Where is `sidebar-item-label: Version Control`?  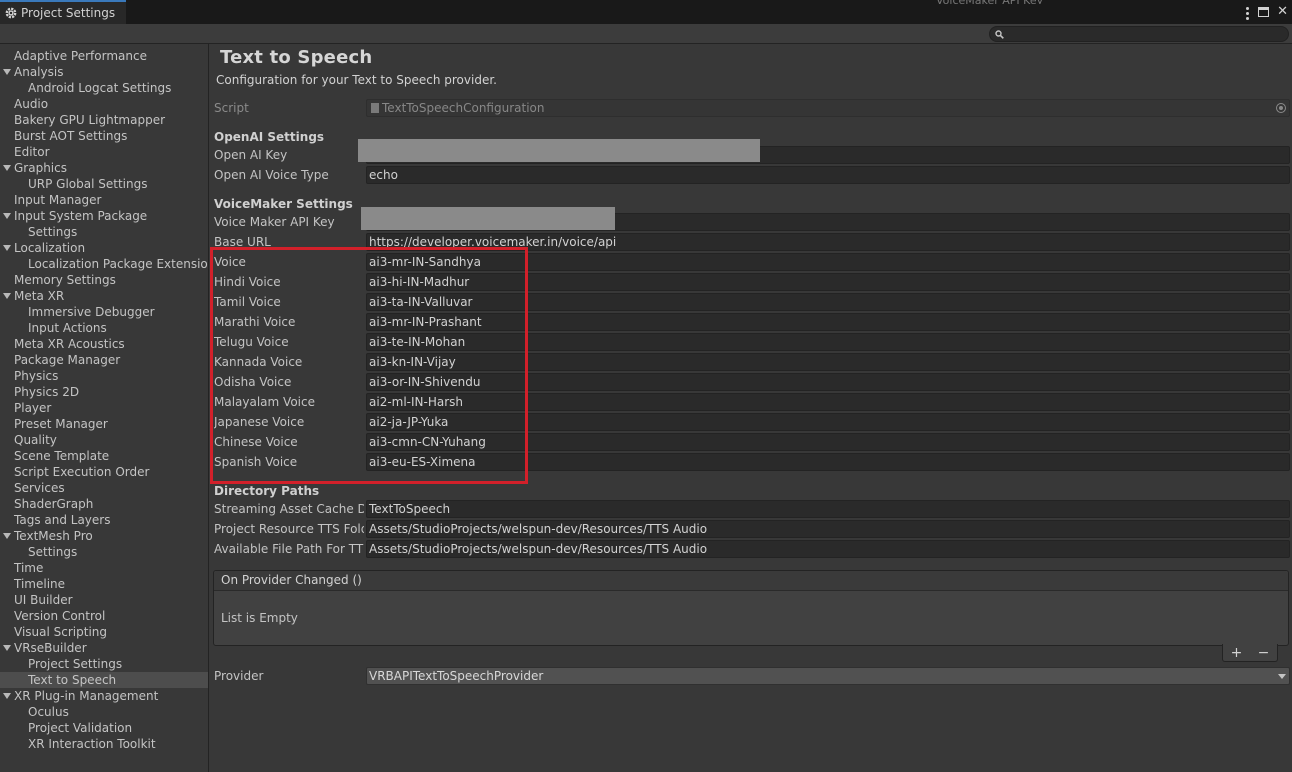
sidebar-item-label: Version Control is located at coordinates (60, 616).